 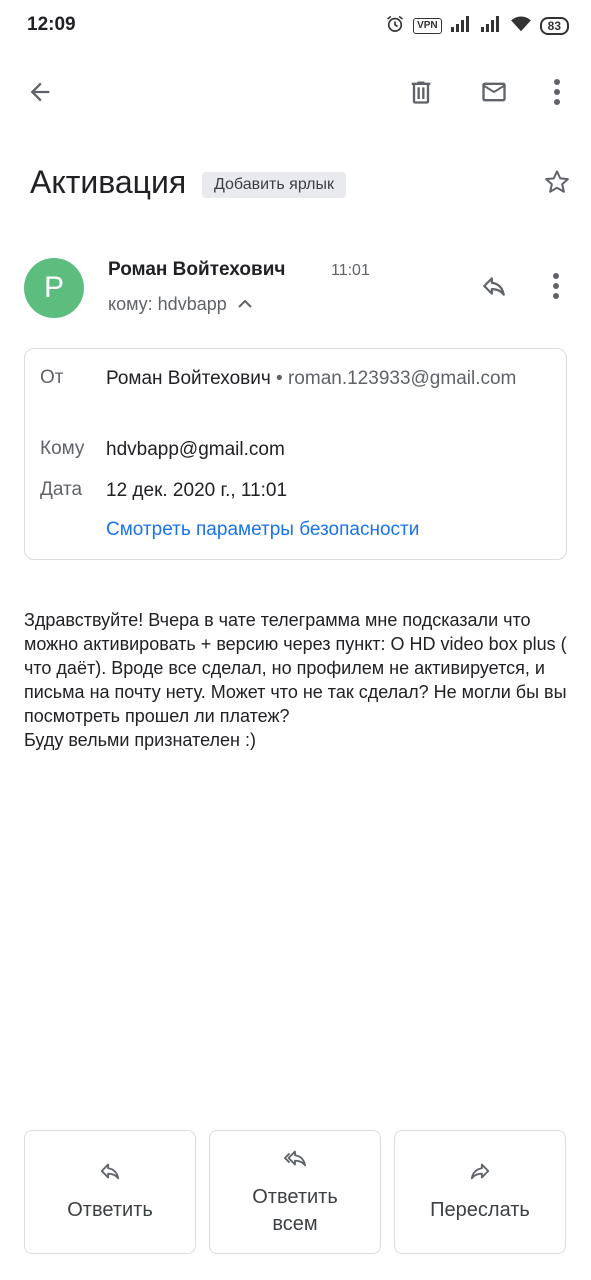 I want to click on forward-button: Переслать, so click(x=480, y=1192).